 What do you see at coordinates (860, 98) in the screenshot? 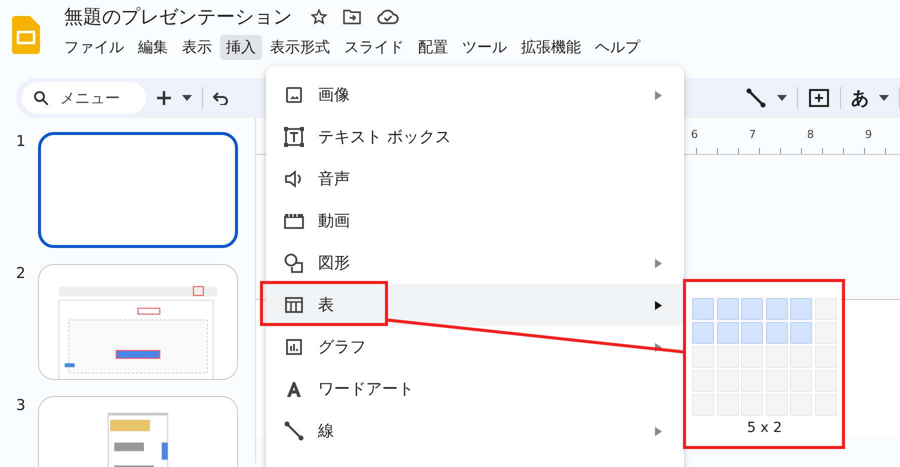
I see `input-tools-button: あ` at bounding box center [860, 98].